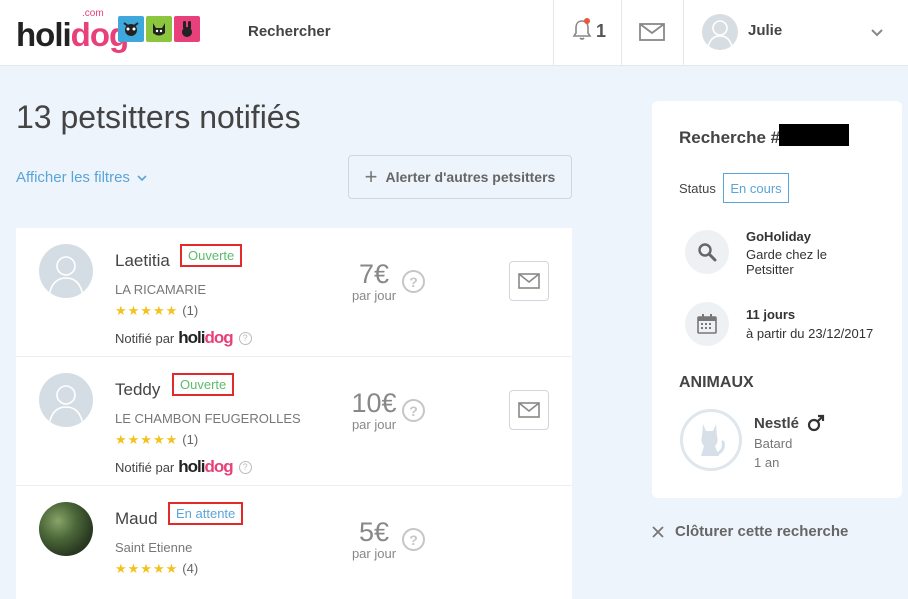 The height and width of the screenshot is (599, 908). What do you see at coordinates (658, 531) in the screenshot?
I see `close-icon` at bounding box center [658, 531].